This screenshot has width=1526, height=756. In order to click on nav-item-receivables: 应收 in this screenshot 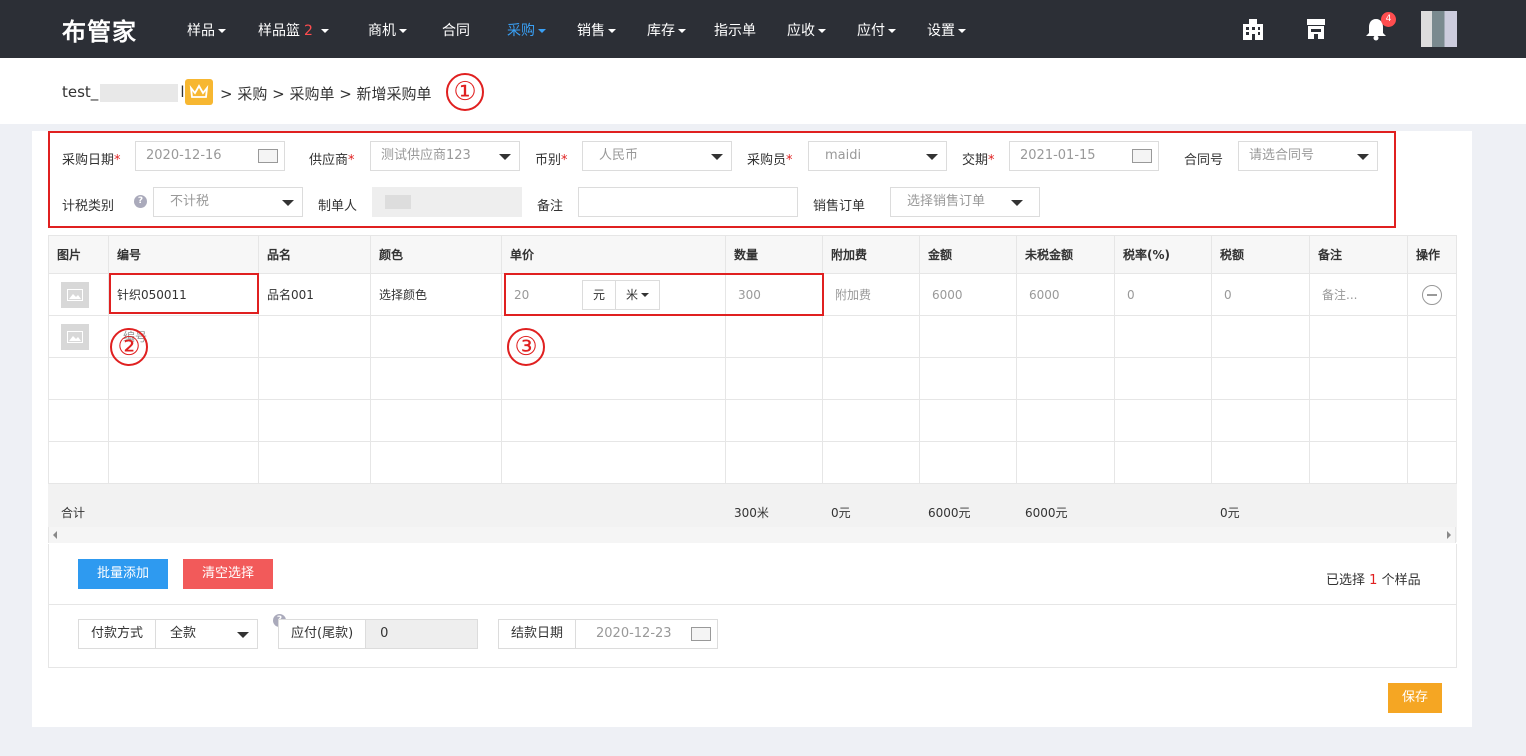, I will do `click(806, 30)`.